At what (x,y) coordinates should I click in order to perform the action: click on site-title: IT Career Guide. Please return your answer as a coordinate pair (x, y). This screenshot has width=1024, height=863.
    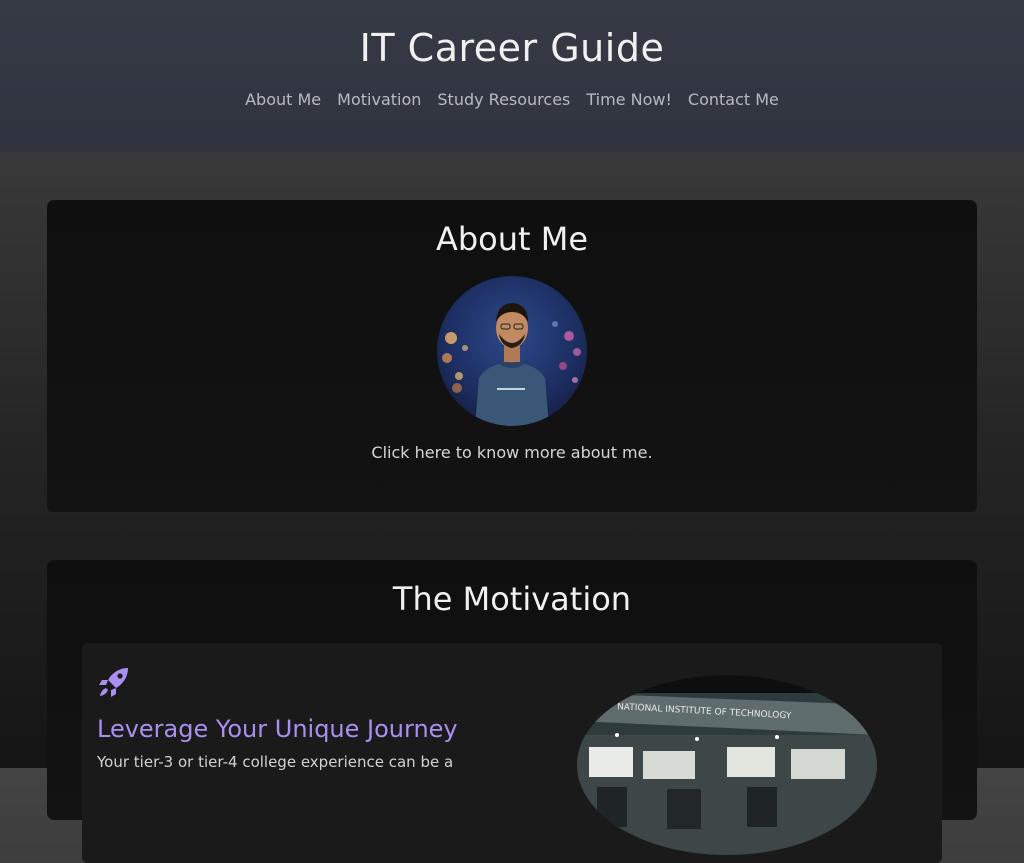
    Looking at the image, I should click on (512, 48).